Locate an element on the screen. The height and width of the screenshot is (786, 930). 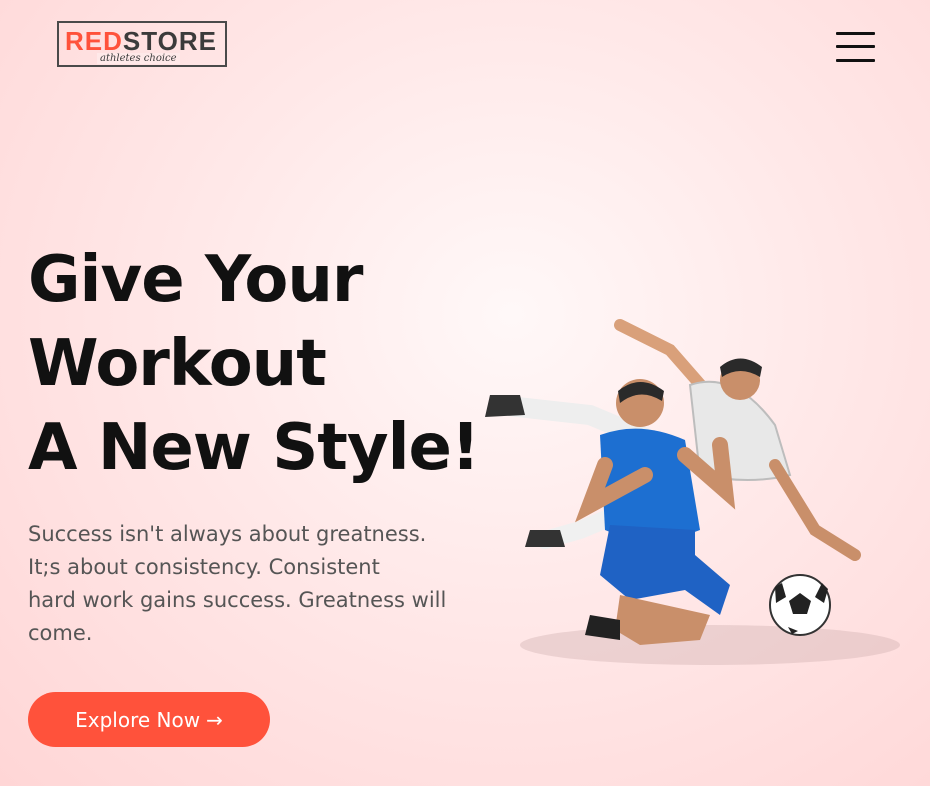
arrow-right-icon: → is located at coordinates (214, 719).